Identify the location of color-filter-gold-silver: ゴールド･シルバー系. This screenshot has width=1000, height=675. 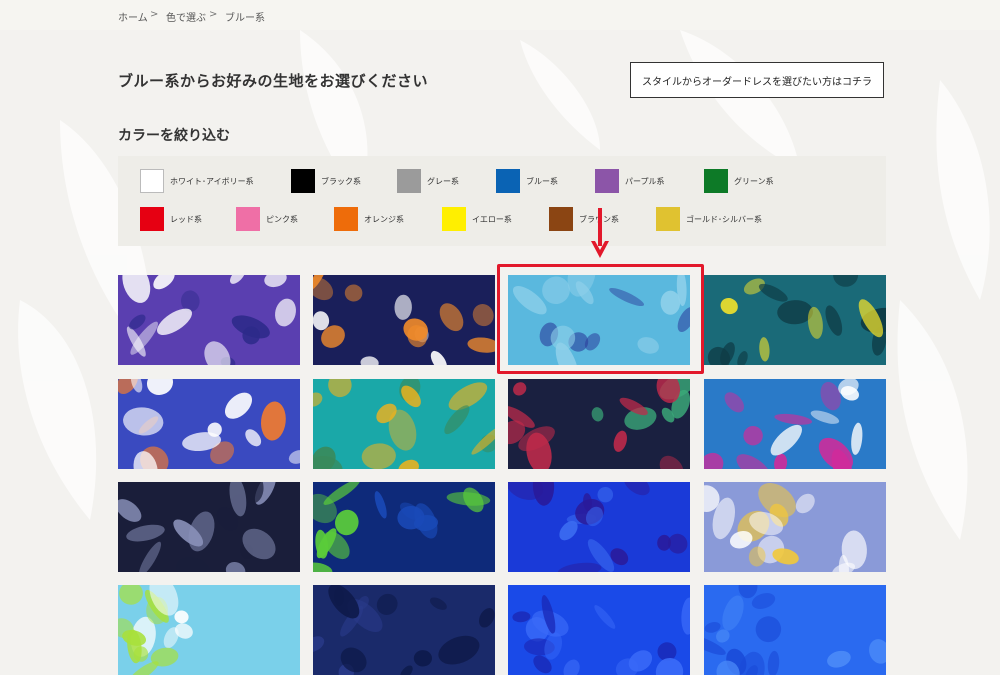
(709, 219).